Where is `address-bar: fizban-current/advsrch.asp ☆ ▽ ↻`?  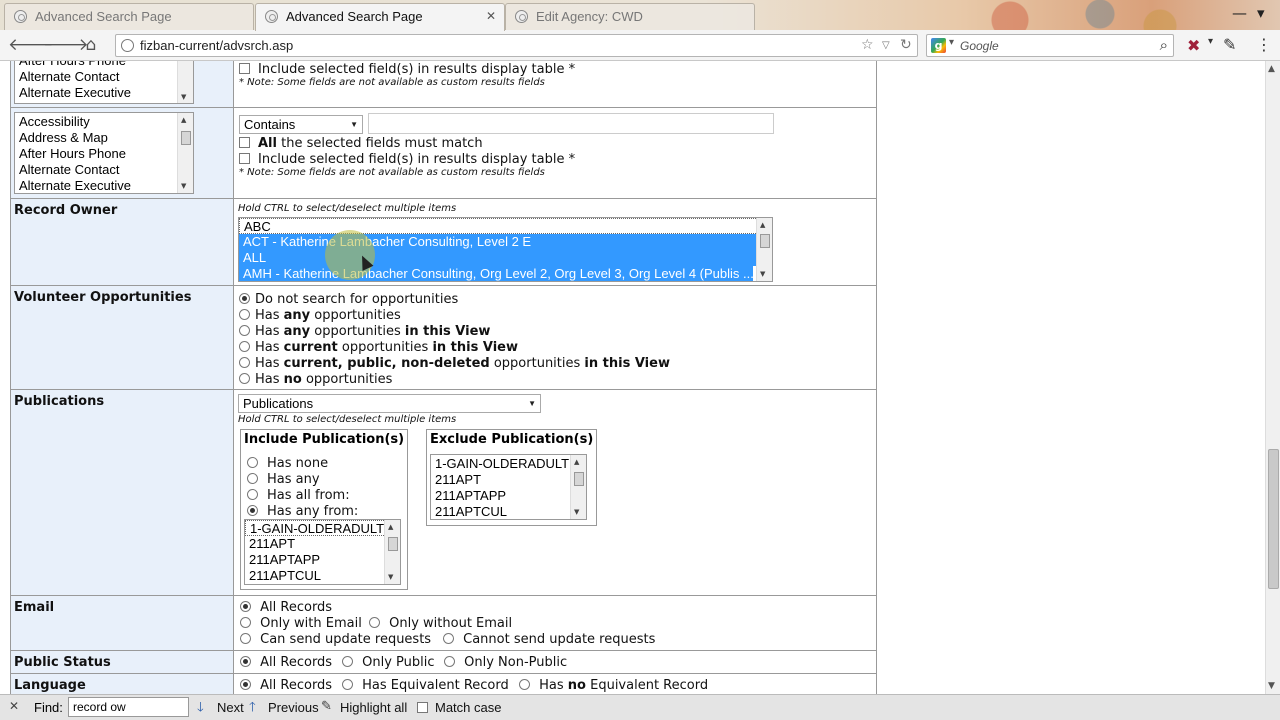
address-bar: fizban-current/advsrch.asp ☆ ▽ ↻ is located at coordinates (516, 45).